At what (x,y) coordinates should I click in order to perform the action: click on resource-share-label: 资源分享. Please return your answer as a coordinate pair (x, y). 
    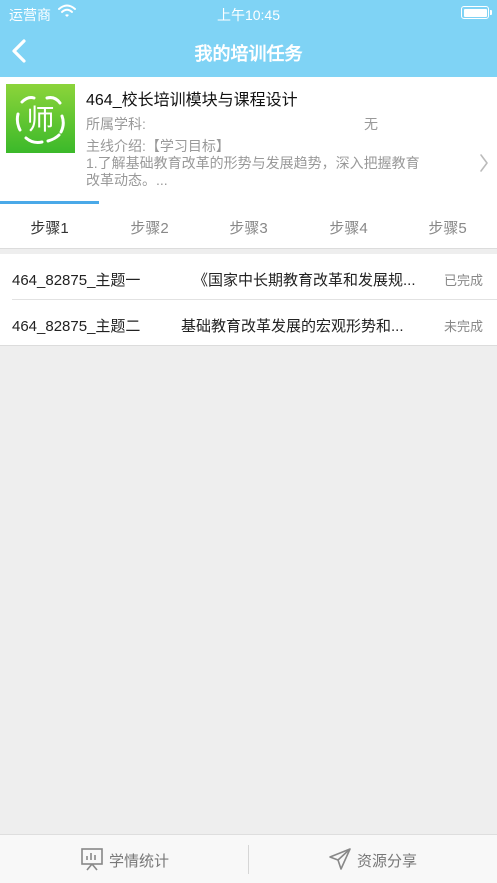
    Looking at the image, I should click on (387, 861).